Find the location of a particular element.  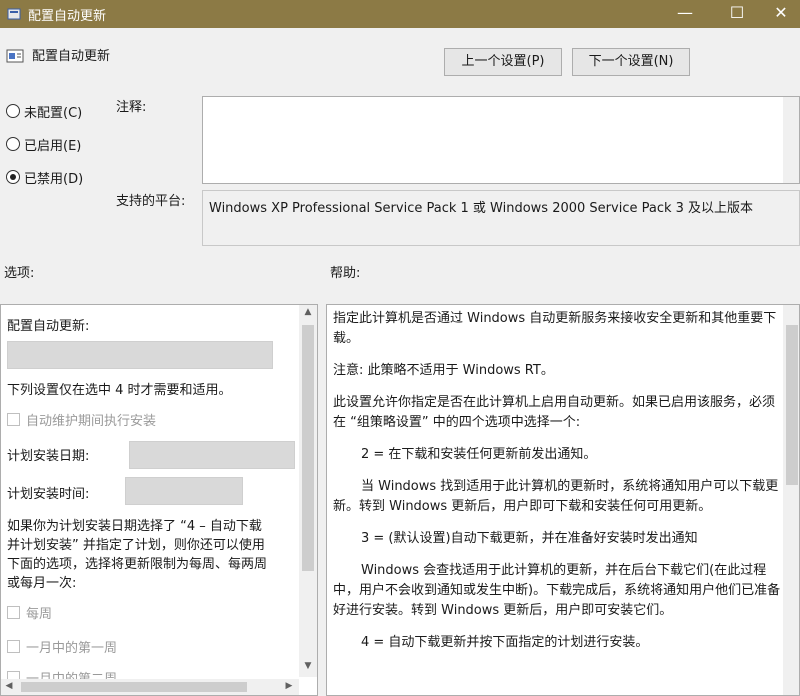

help-paragraph: 指定此计算机是否通过 Windows 自动更新服务来接收安全更新和其他重要下载。 is located at coordinates (555, 328).